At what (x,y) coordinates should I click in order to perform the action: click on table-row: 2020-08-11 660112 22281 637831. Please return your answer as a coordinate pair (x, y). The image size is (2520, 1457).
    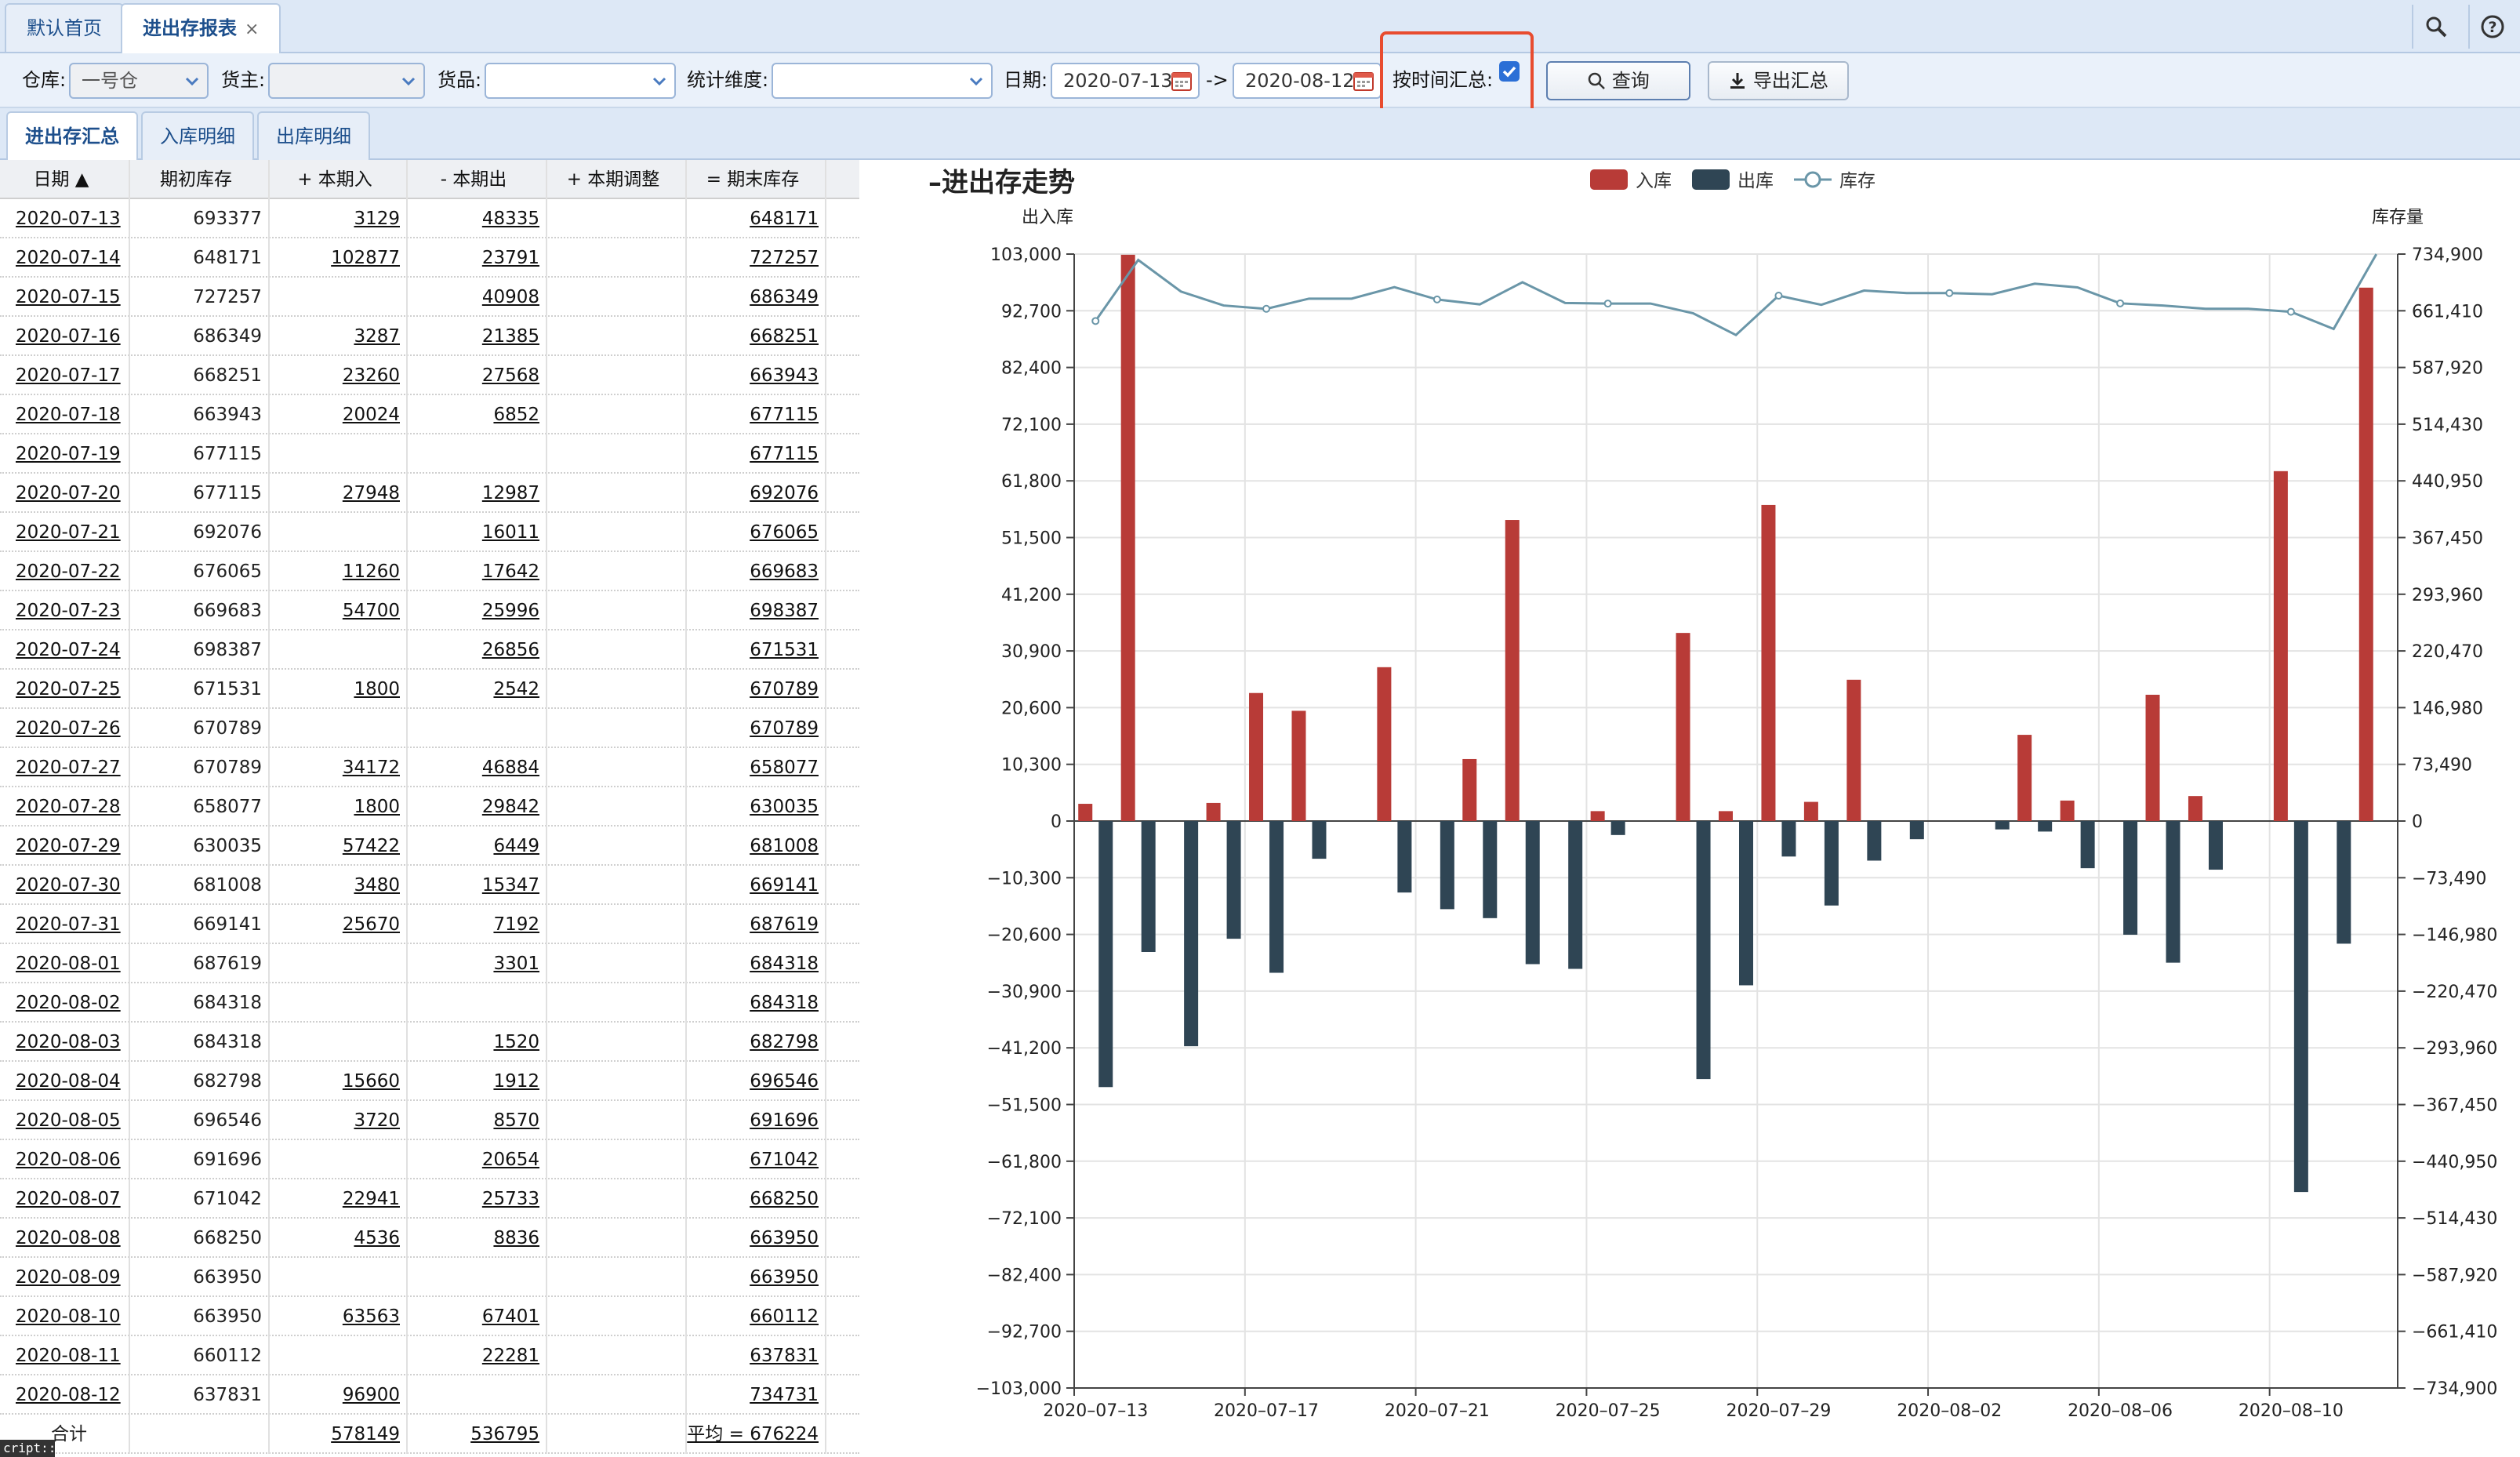
    Looking at the image, I should click on (429, 1355).